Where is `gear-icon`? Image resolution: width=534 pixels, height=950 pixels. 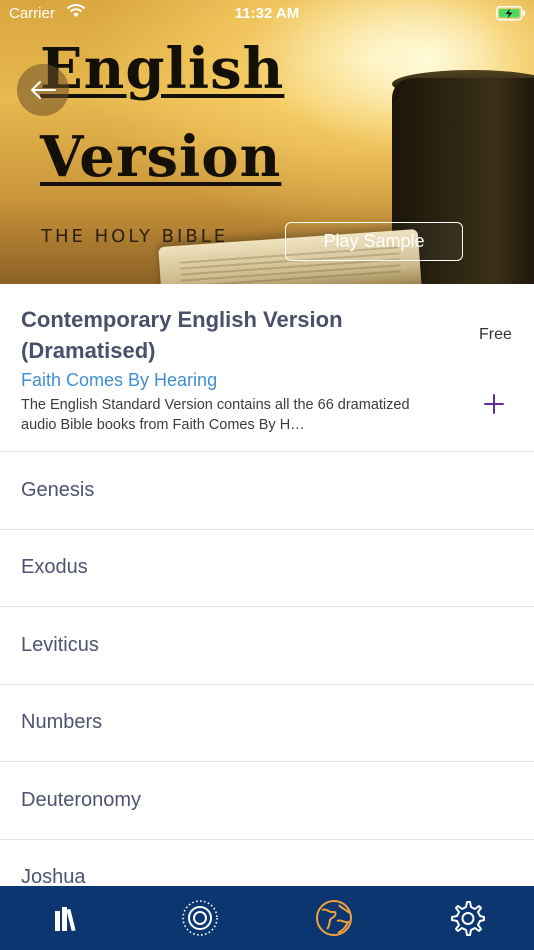 gear-icon is located at coordinates (468, 918).